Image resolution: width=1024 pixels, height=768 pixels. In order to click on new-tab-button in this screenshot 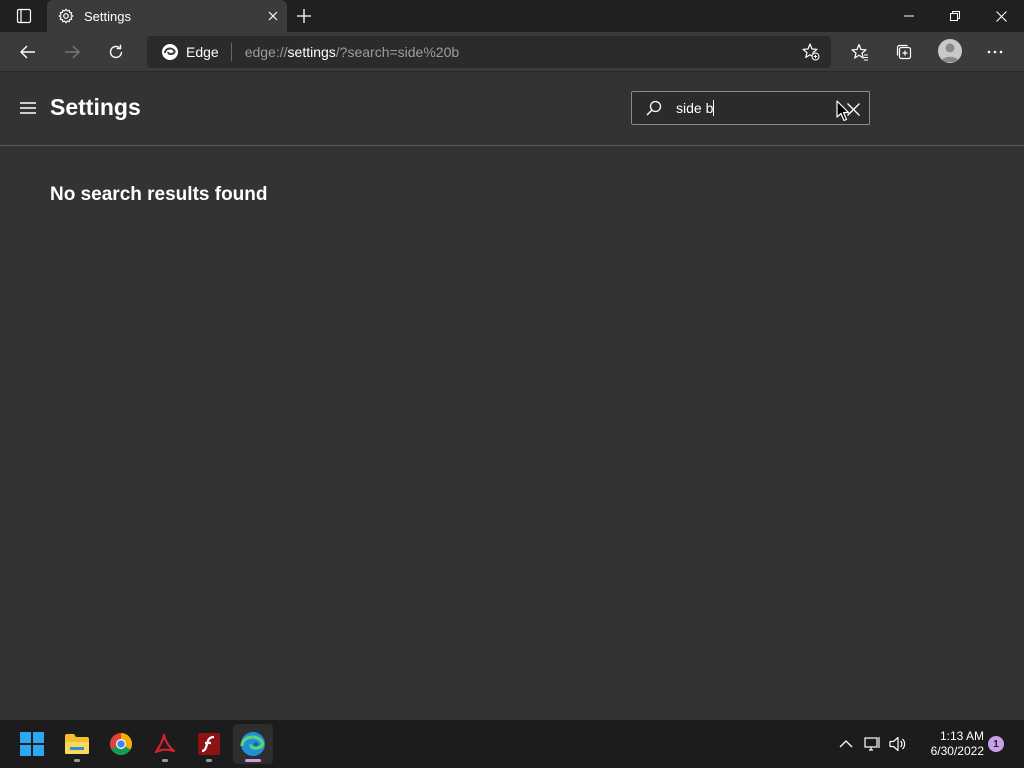, I will do `click(304, 16)`.